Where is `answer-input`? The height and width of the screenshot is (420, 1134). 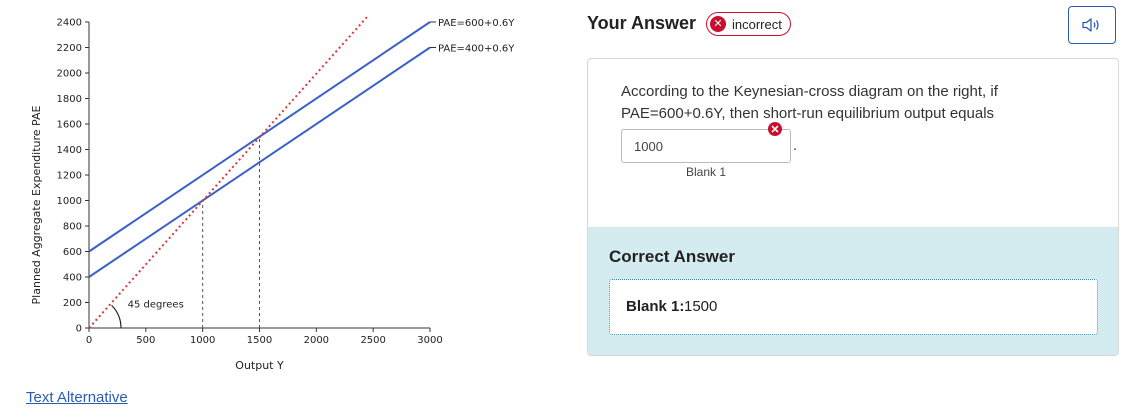
answer-input is located at coordinates (706, 146).